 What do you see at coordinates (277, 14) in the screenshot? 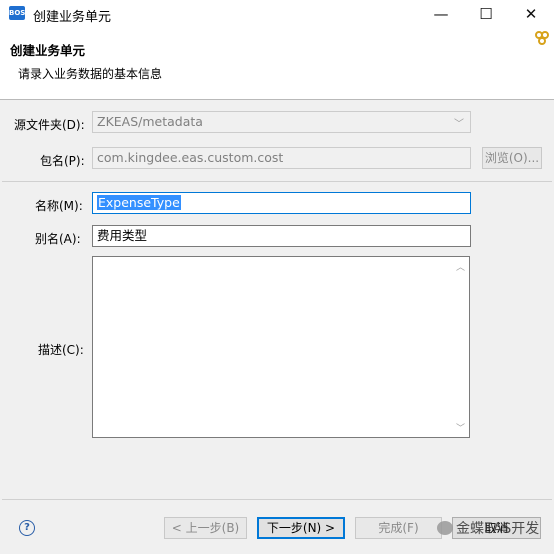
I see `window-titlebar: BOS 创建业务单元 — ☐ ✕` at bounding box center [277, 14].